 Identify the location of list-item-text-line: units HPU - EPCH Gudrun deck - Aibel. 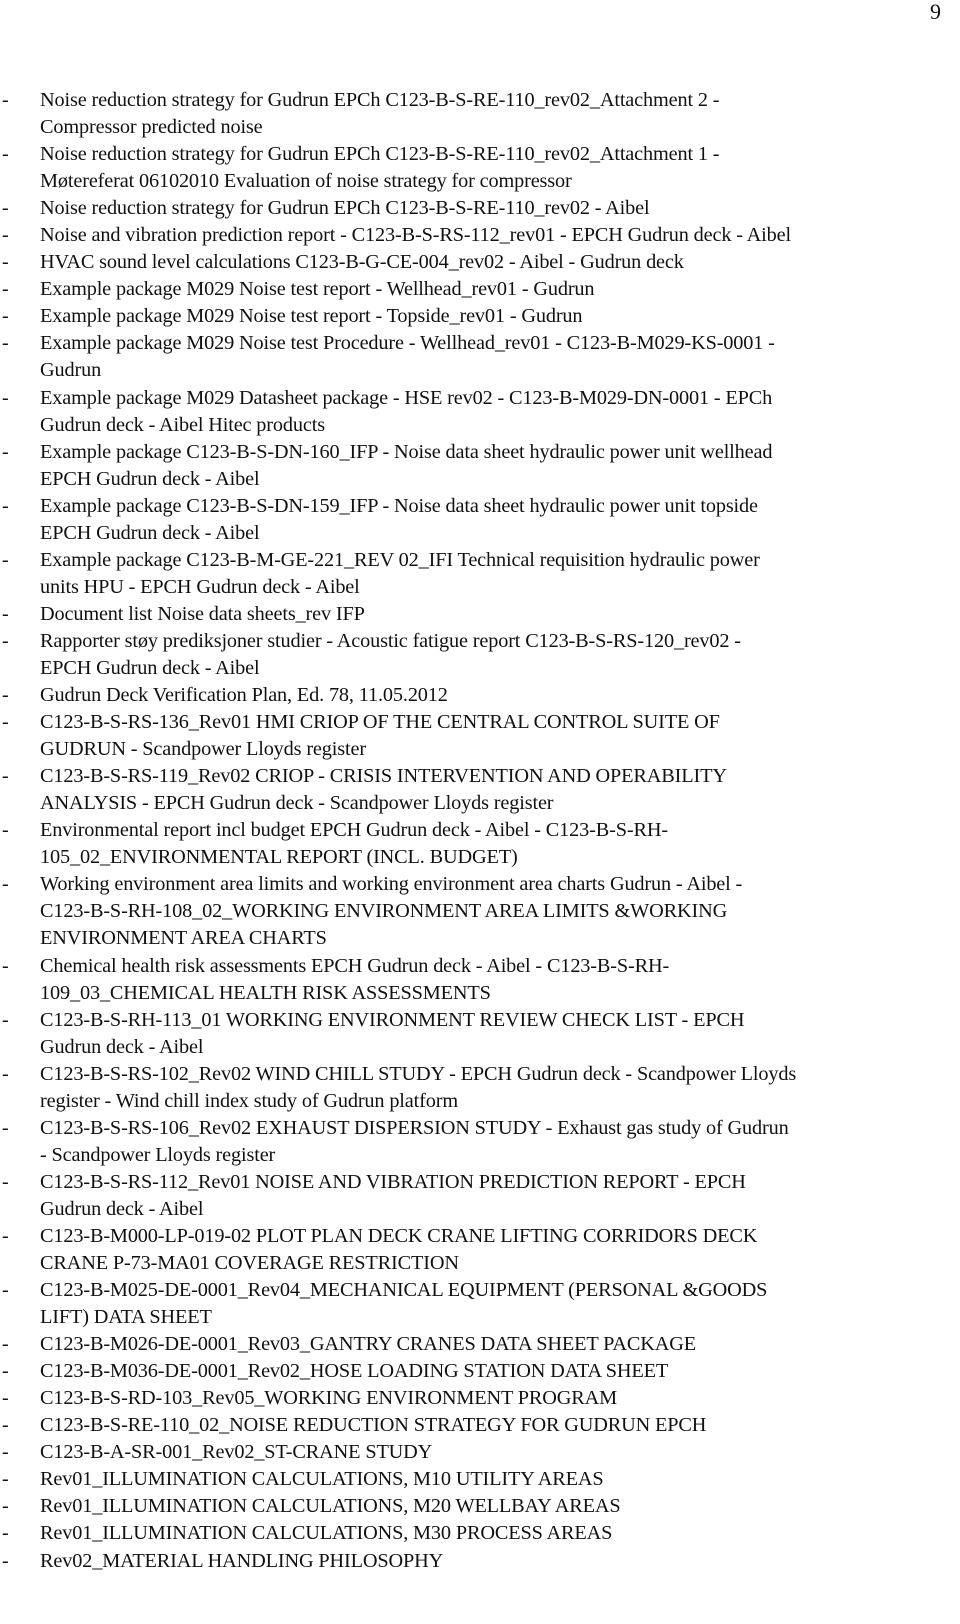
(200, 586).